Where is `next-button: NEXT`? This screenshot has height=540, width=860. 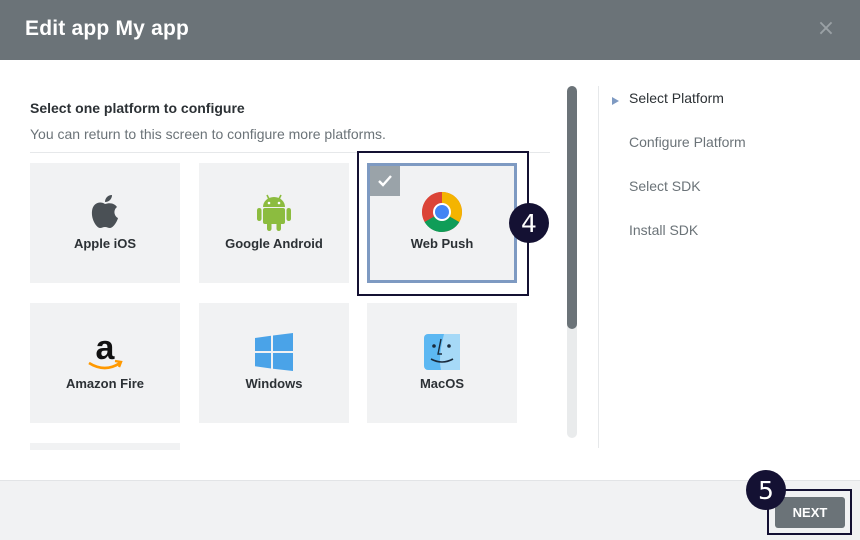 next-button: NEXT is located at coordinates (810, 512).